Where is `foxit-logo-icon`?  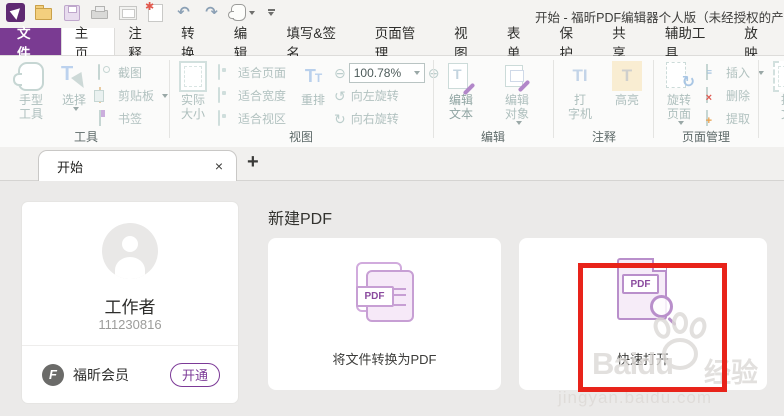
foxit-logo-icon is located at coordinates (15, 12).